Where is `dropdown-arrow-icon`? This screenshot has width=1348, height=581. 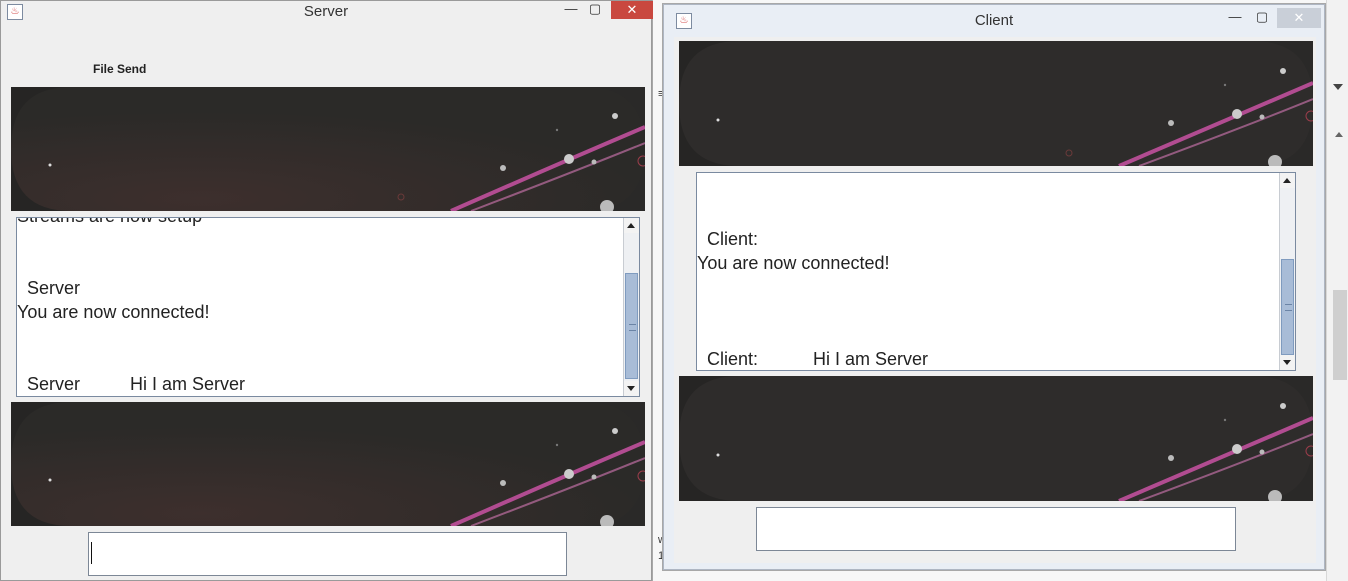
dropdown-arrow-icon is located at coordinates (1338, 87).